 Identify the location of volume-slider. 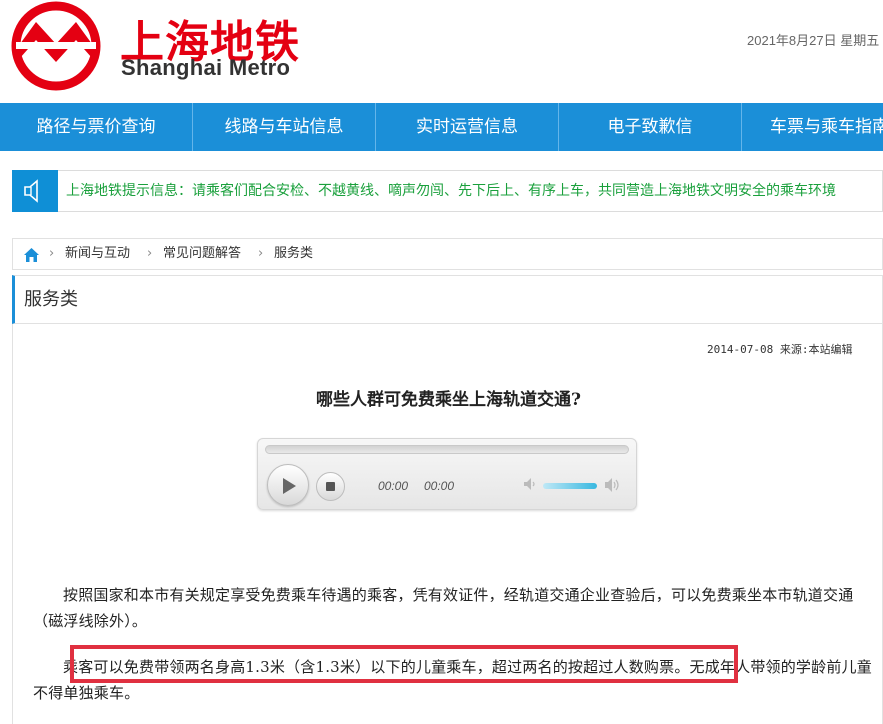
(570, 486).